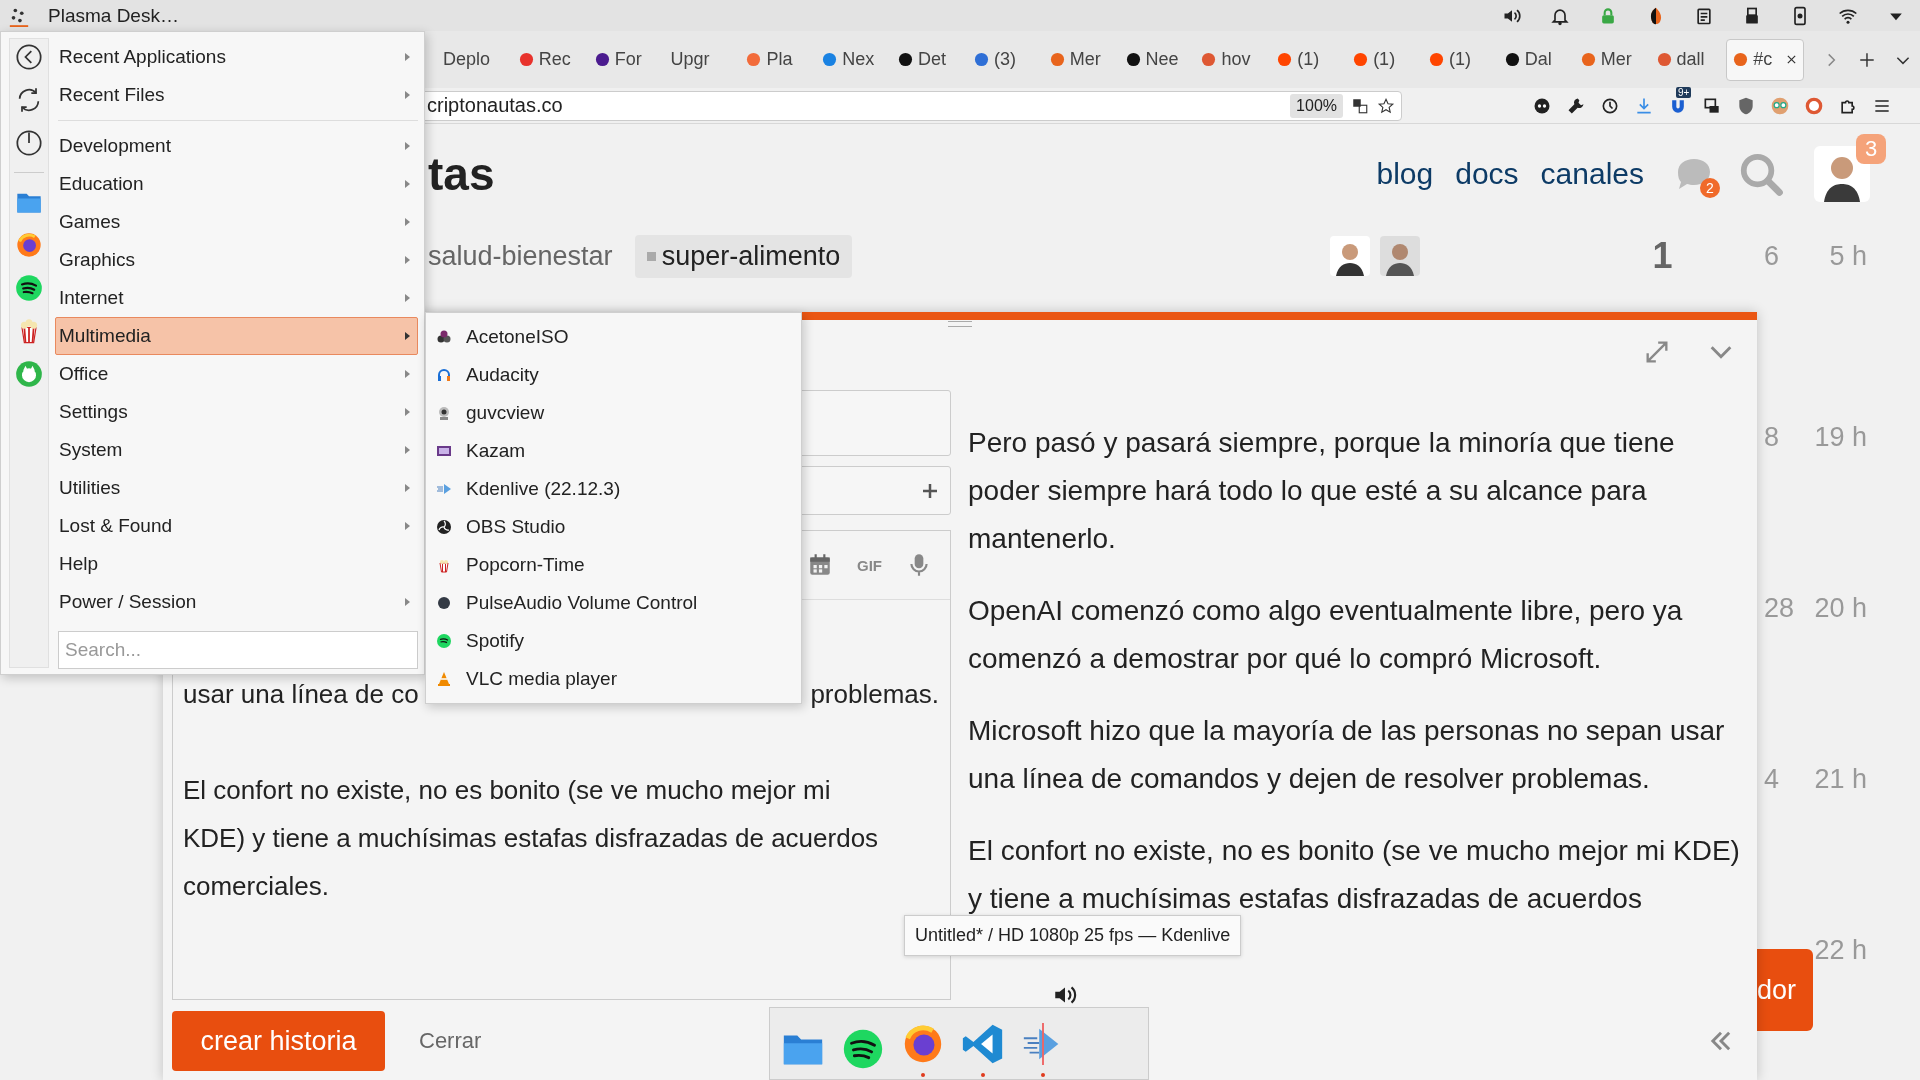 The image size is (1920, 1080). Describe the element at coordinates (1536, 59) in the screenshot. I see `browser-tab: Dal` at that location.